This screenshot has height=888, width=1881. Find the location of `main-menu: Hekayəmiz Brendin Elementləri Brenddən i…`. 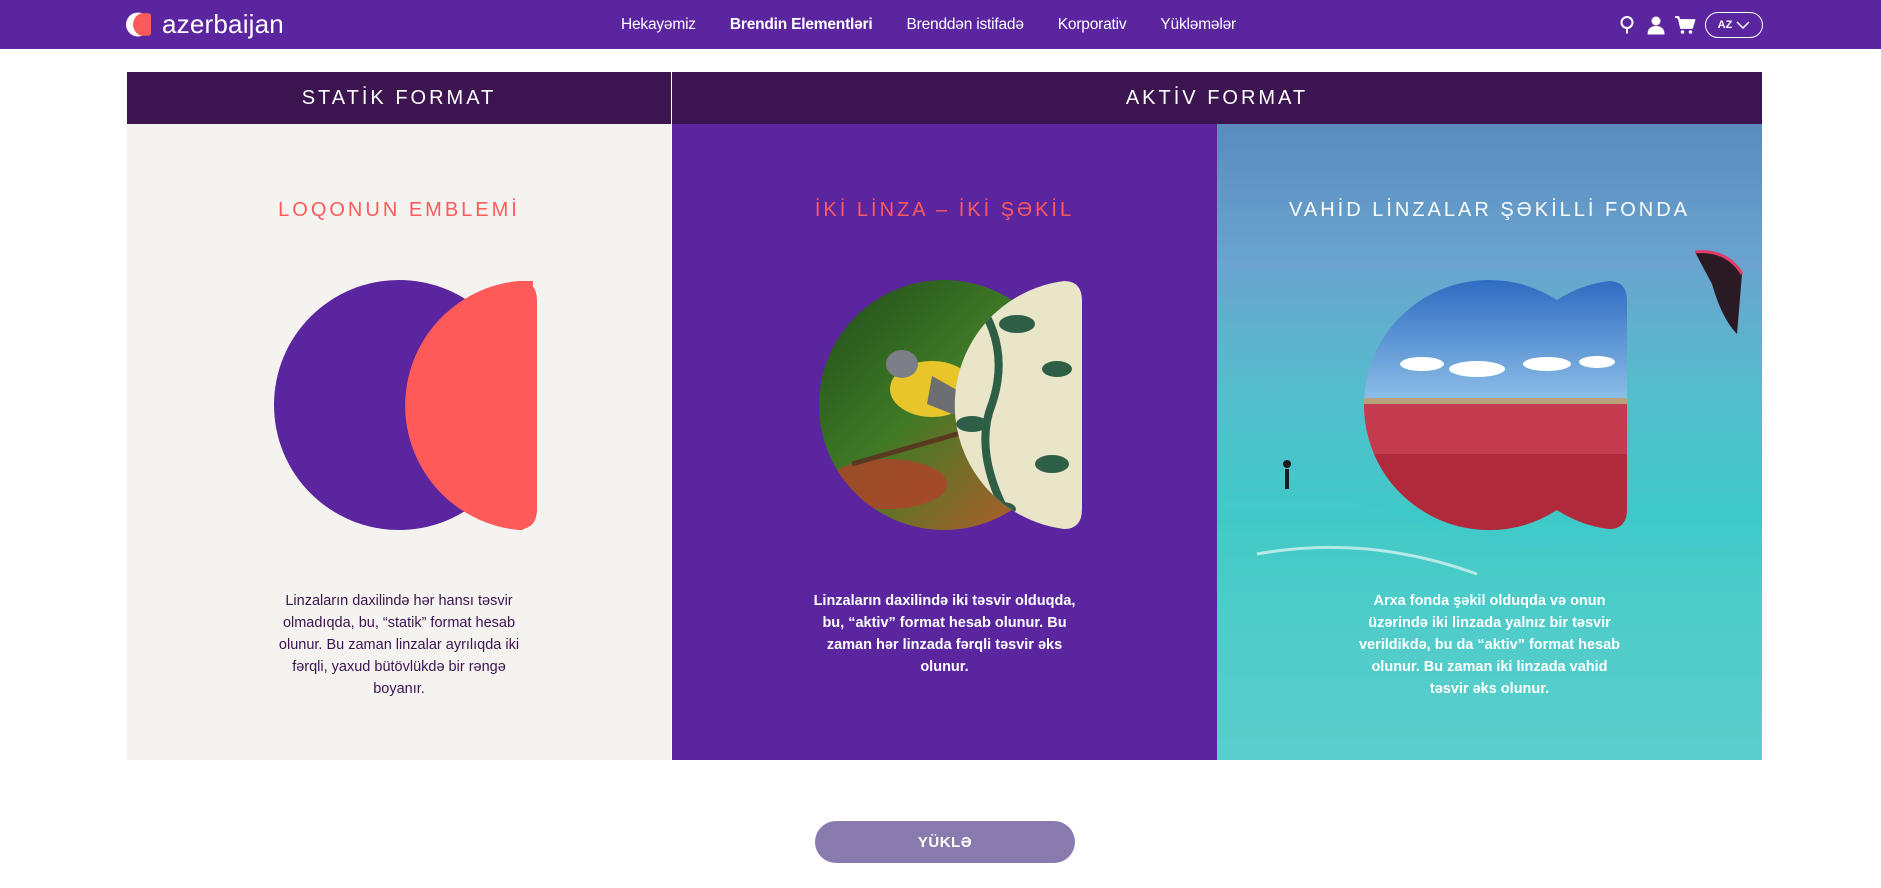

main-menu: Hekayəmiz Brendin Elementləri Brenddən i… is located at coordinates (945, 24).